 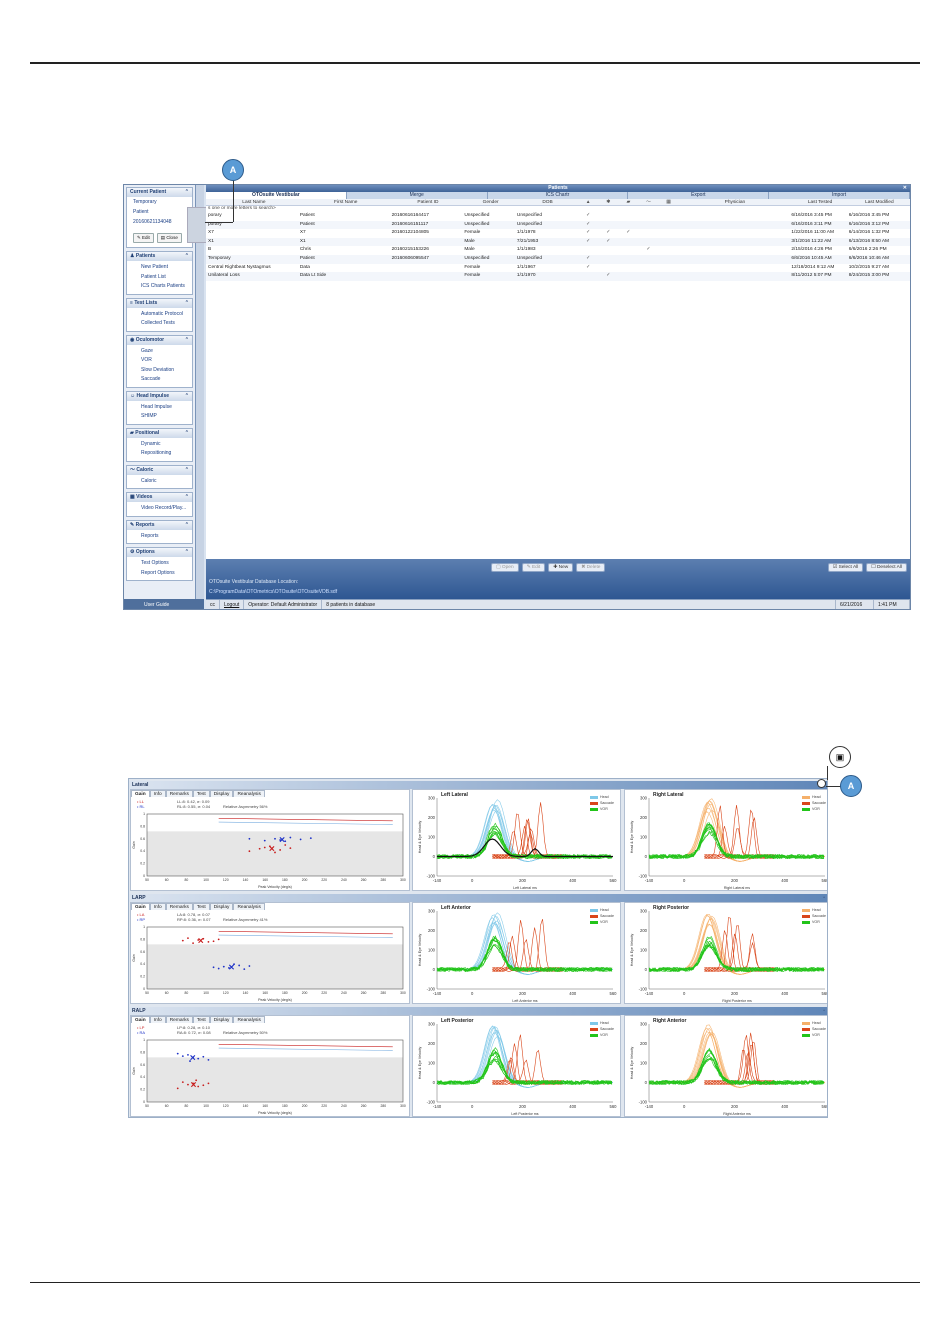 What do you see at coordinates (159, 396) in the screenshot?
I see `sidebar-group-header: ☺ Head Impulse ⌃` at bounding box center [159, 396].